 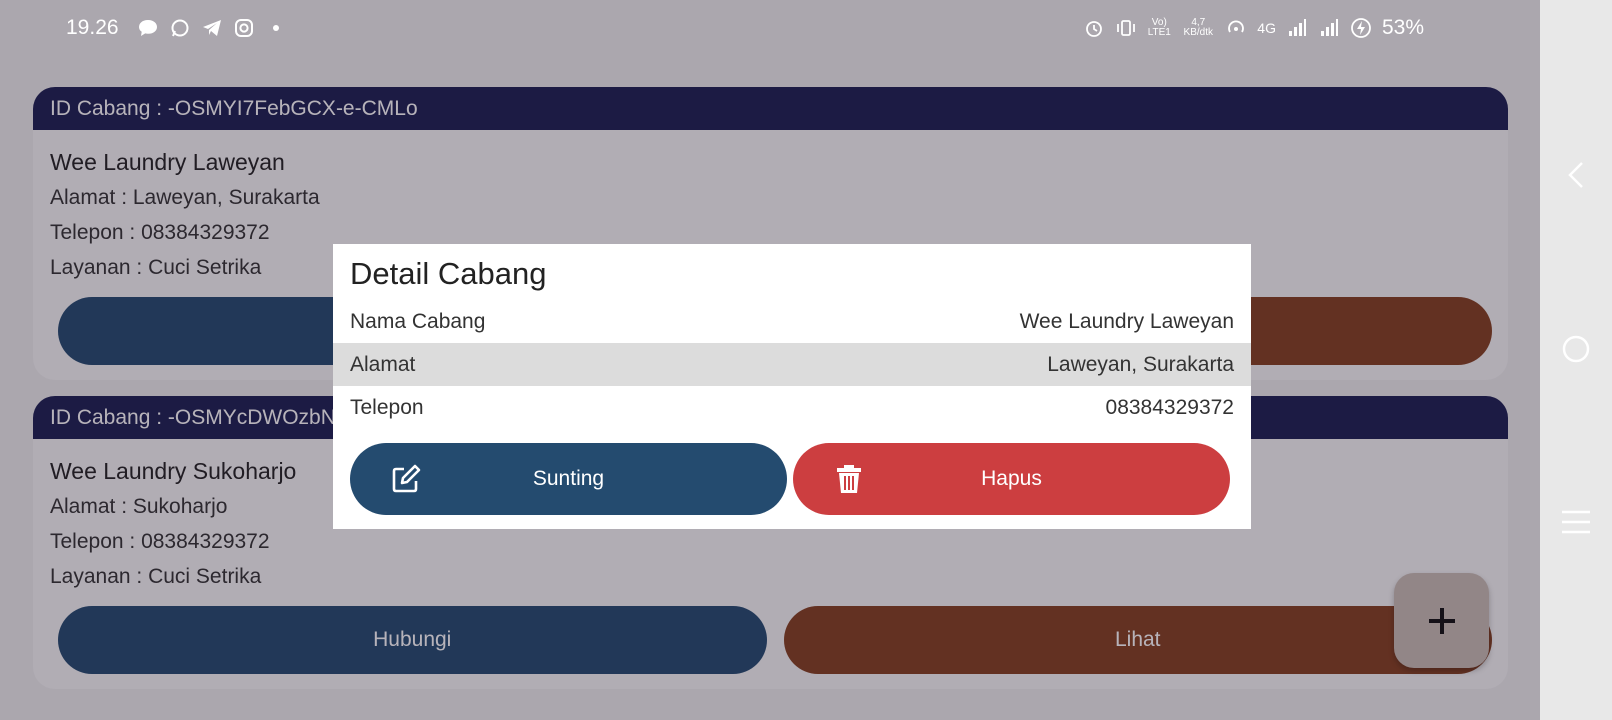 I want to click on network-speed-unit: KB/dtk, so click(x=1198, y=32).